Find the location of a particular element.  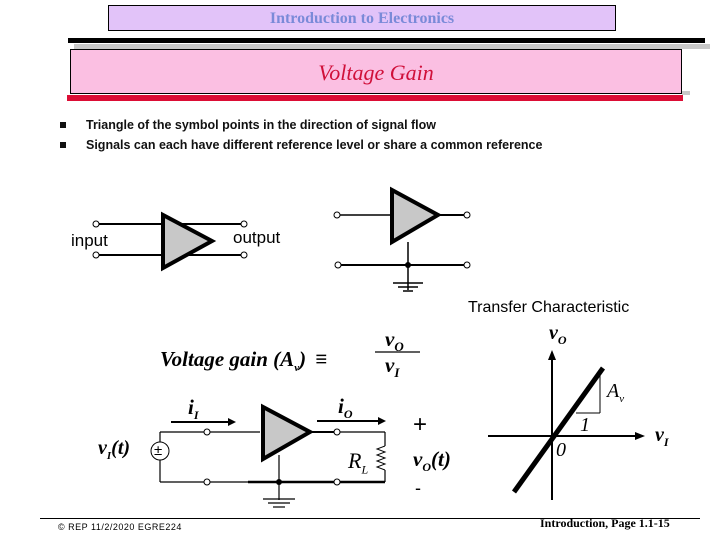

y-axis-symbol: v is located at coordinates (553, 333).